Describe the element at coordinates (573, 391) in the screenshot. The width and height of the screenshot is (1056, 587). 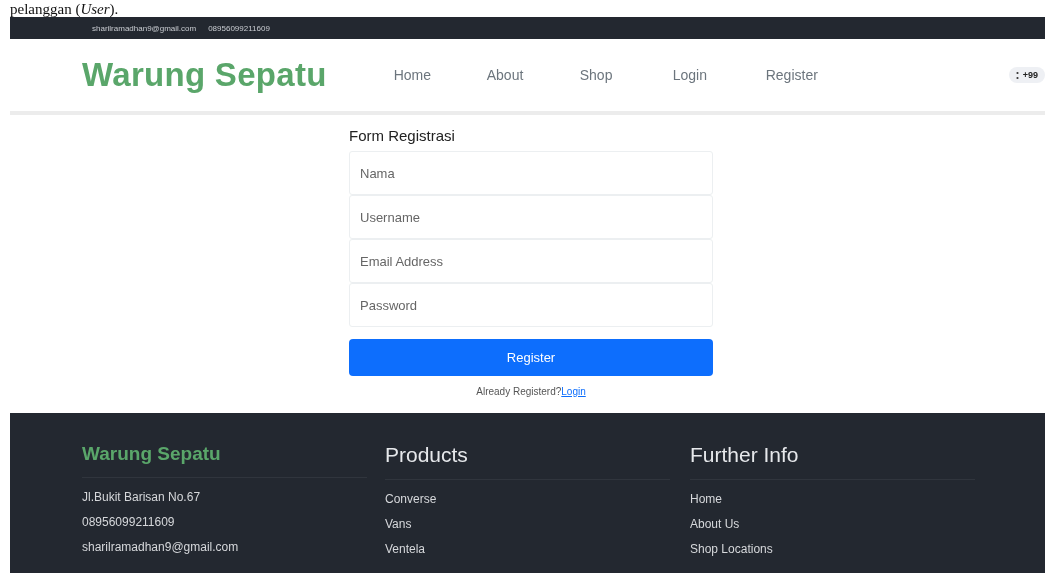
I see `login-link: Login` at that location.